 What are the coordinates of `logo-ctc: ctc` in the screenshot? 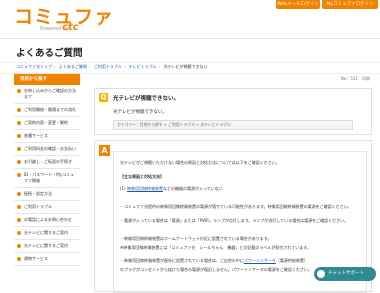 It's located at (70, 27).